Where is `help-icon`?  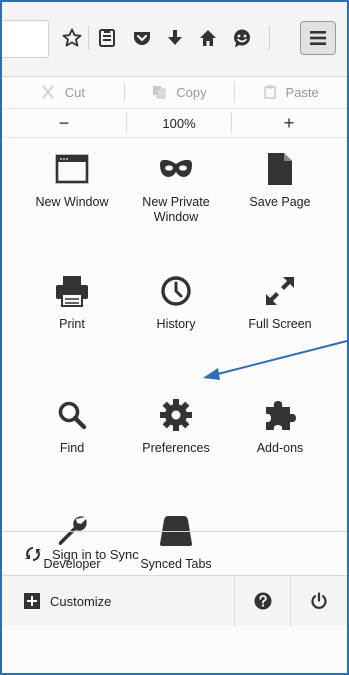
help-icon is located at coordinates (262, 601).